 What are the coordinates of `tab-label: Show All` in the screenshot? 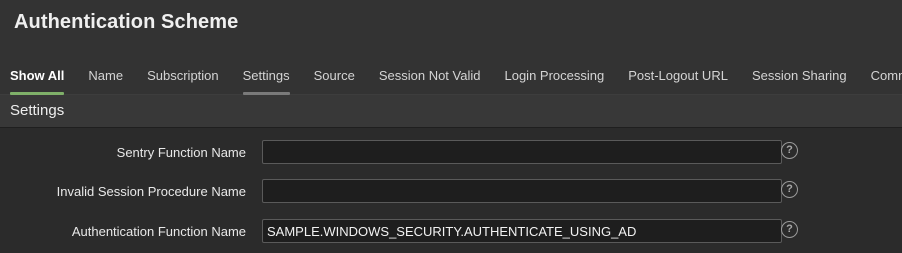 It's located at (37, 75).